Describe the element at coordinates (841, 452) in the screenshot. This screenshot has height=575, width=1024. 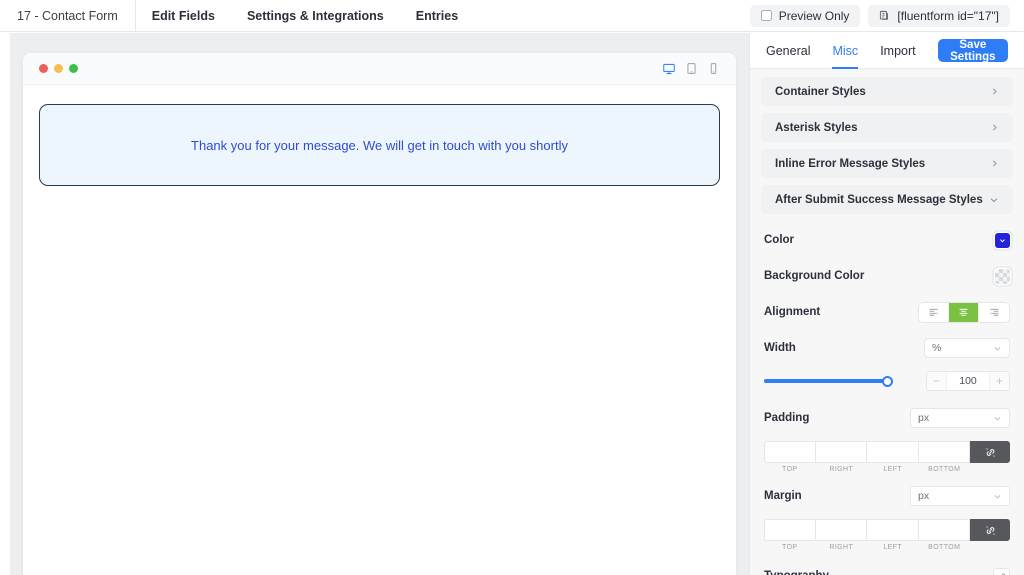
I see `padding-right-input` at that location.